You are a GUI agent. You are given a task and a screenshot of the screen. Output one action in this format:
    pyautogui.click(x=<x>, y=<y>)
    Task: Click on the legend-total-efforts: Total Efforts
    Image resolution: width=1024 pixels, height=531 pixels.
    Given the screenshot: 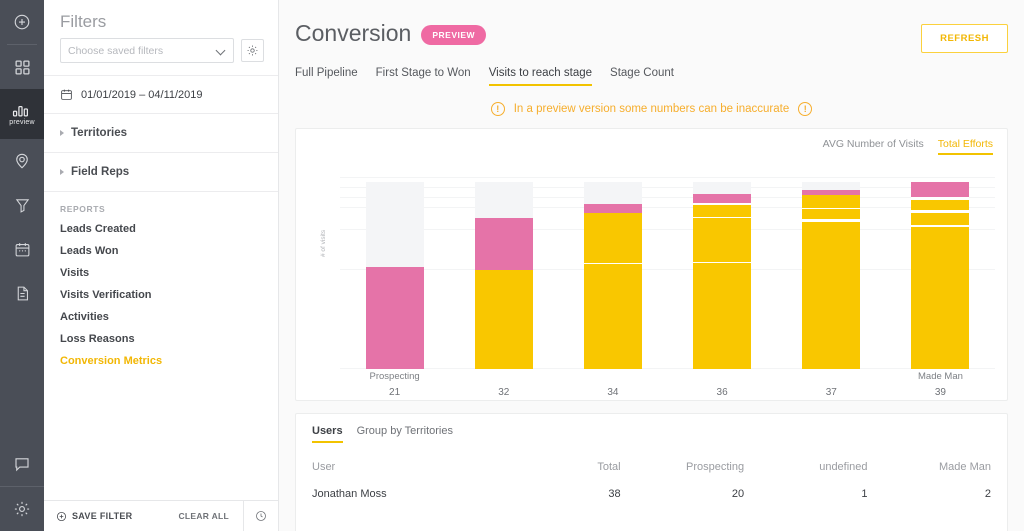 What is the action you would take?
    pyautogui.click(x=965, y=146)
    